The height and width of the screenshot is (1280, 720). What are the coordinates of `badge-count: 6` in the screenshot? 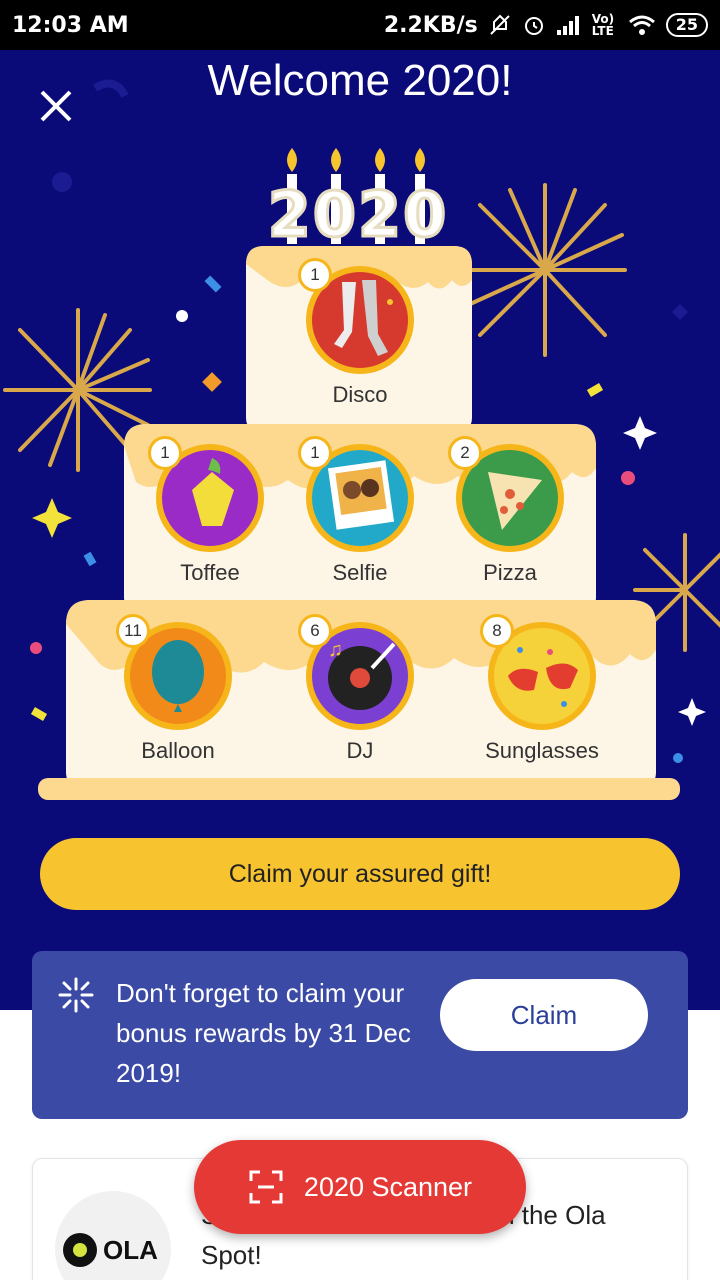 It's located at (315, 631).